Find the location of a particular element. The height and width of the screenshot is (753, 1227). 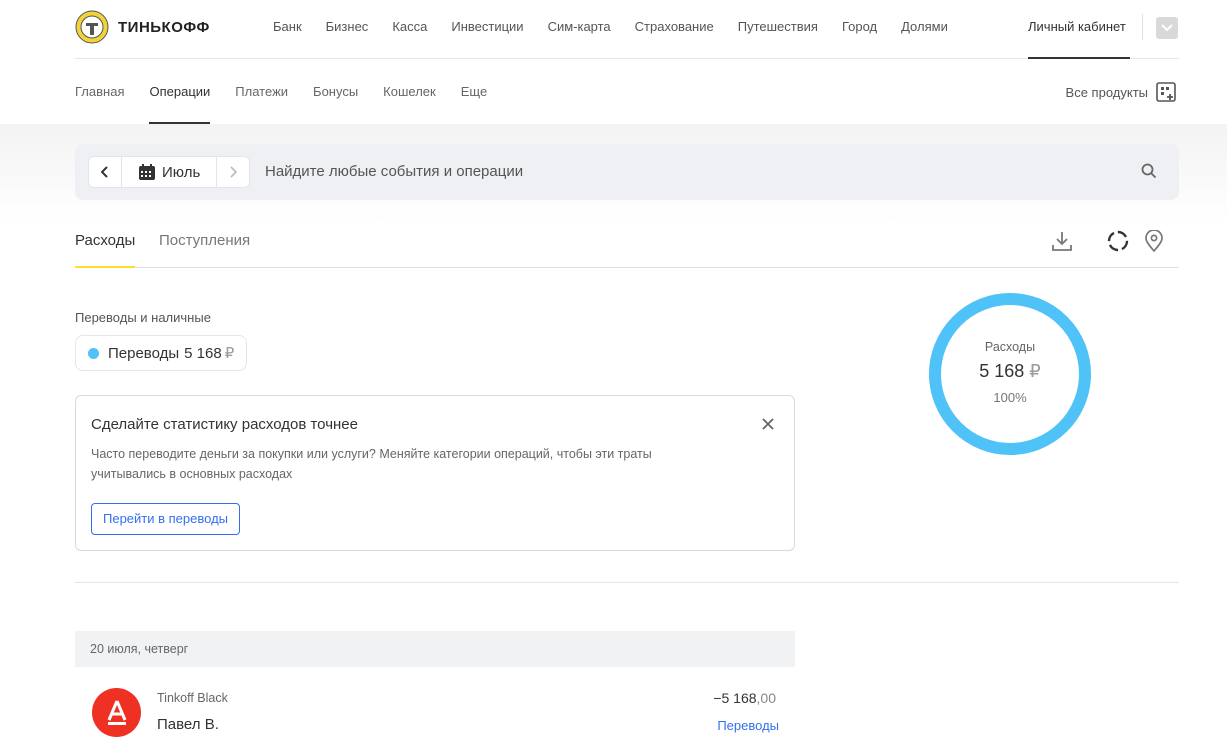

month-selector: Июль is located at coordinates (169, 172).